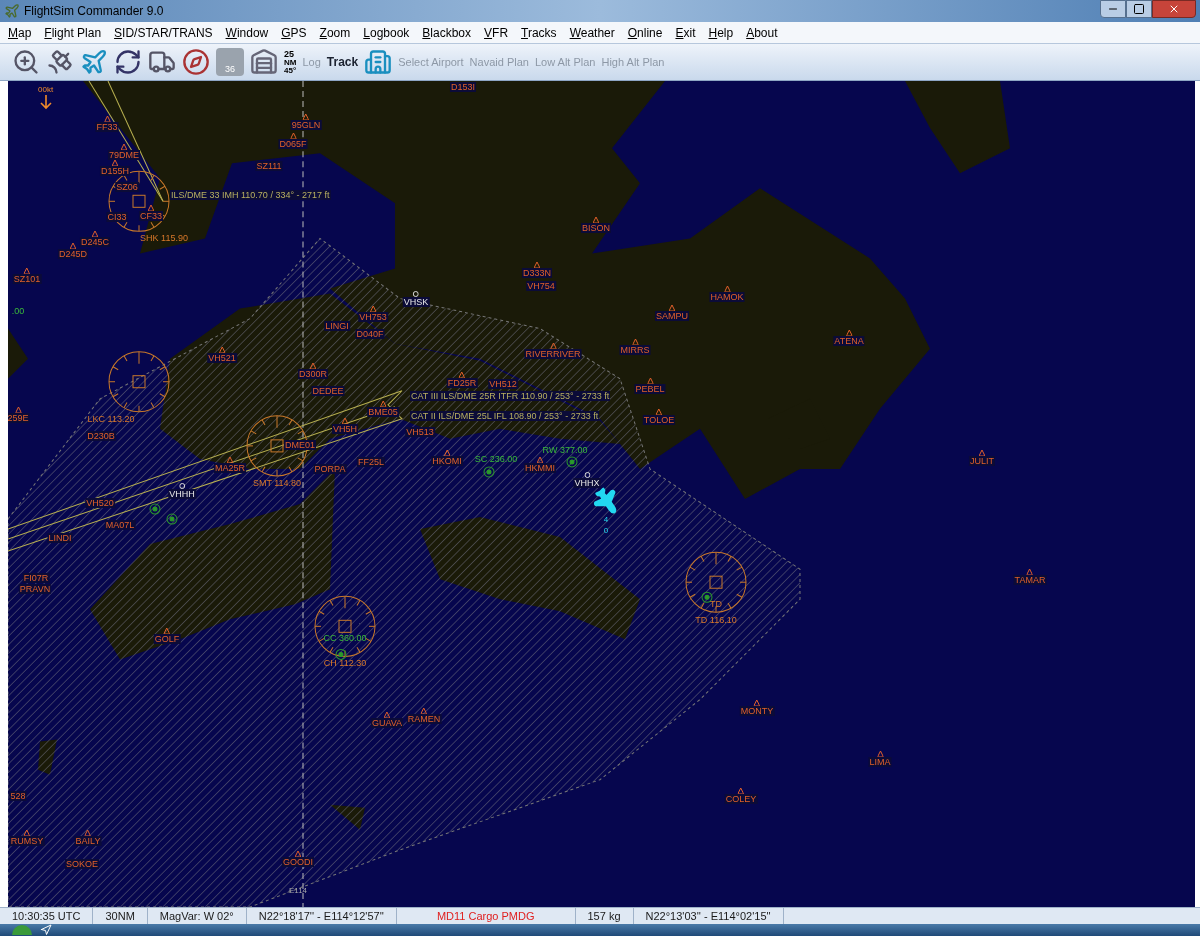 The height and width of the screenshot is (936, 1200). Describe the element at coordinates (88, 841) in the screenshot. I see `waypoint-label: BAILY` at that location.